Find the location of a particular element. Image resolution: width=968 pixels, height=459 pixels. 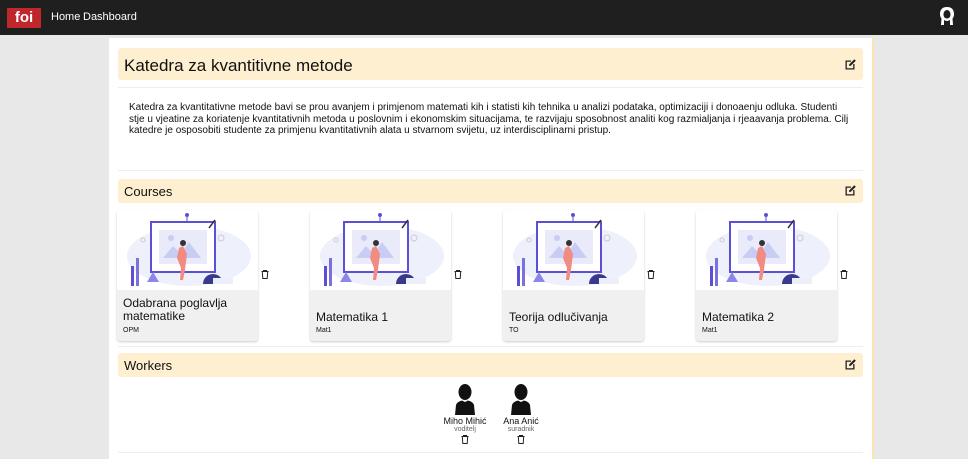

worker-role: suradnik is located at coordinates (521, 429).